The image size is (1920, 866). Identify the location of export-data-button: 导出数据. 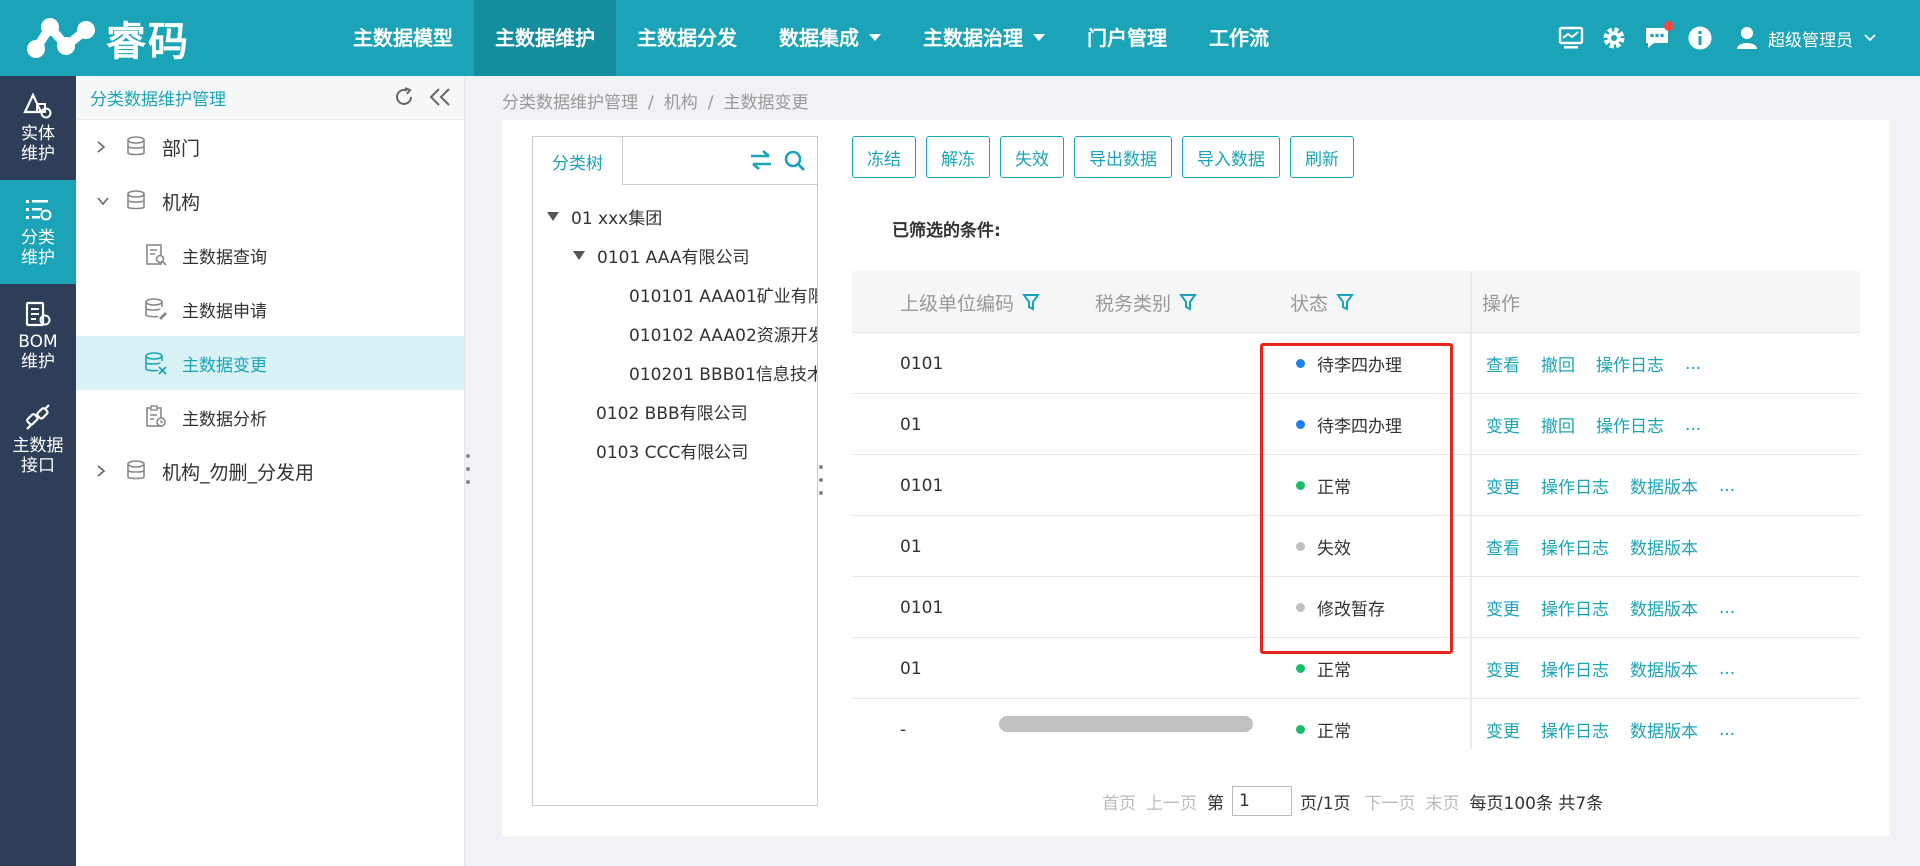
(1123, 157).